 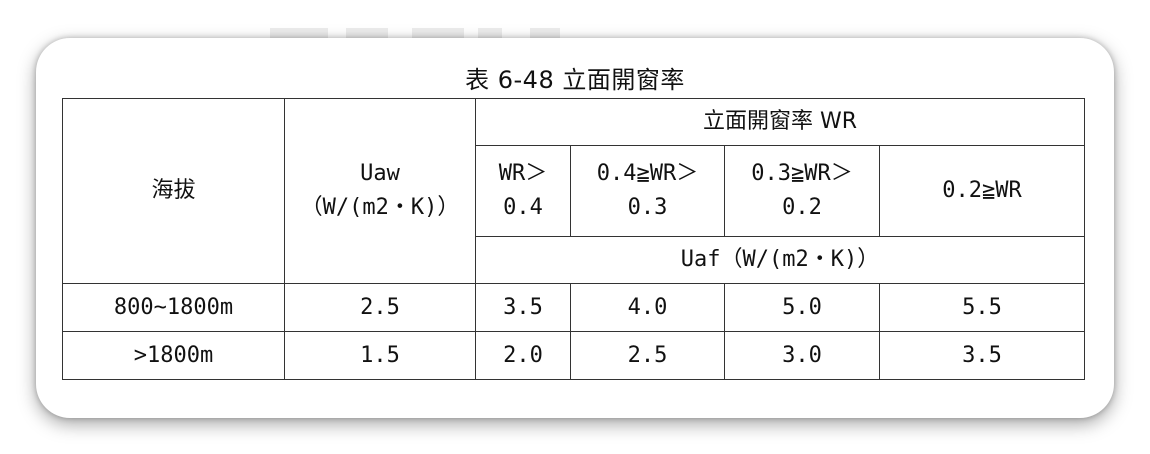 What do you see at coordinates (173, 307) in the screenshot?
I see `altitude-cell: 800~1800m` at bounding box center [173, 307].